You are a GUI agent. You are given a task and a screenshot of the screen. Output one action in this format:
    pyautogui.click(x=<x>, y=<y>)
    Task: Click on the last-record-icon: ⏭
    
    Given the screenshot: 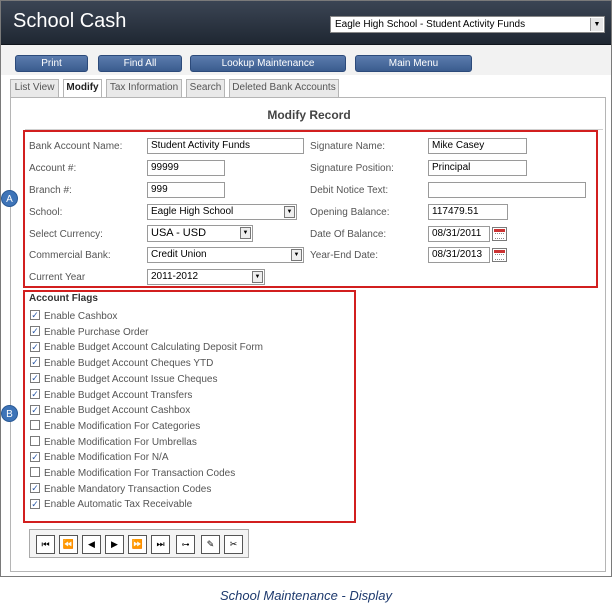 What is the action you would take?
    pyautogui.click(x=160, y=544)
    